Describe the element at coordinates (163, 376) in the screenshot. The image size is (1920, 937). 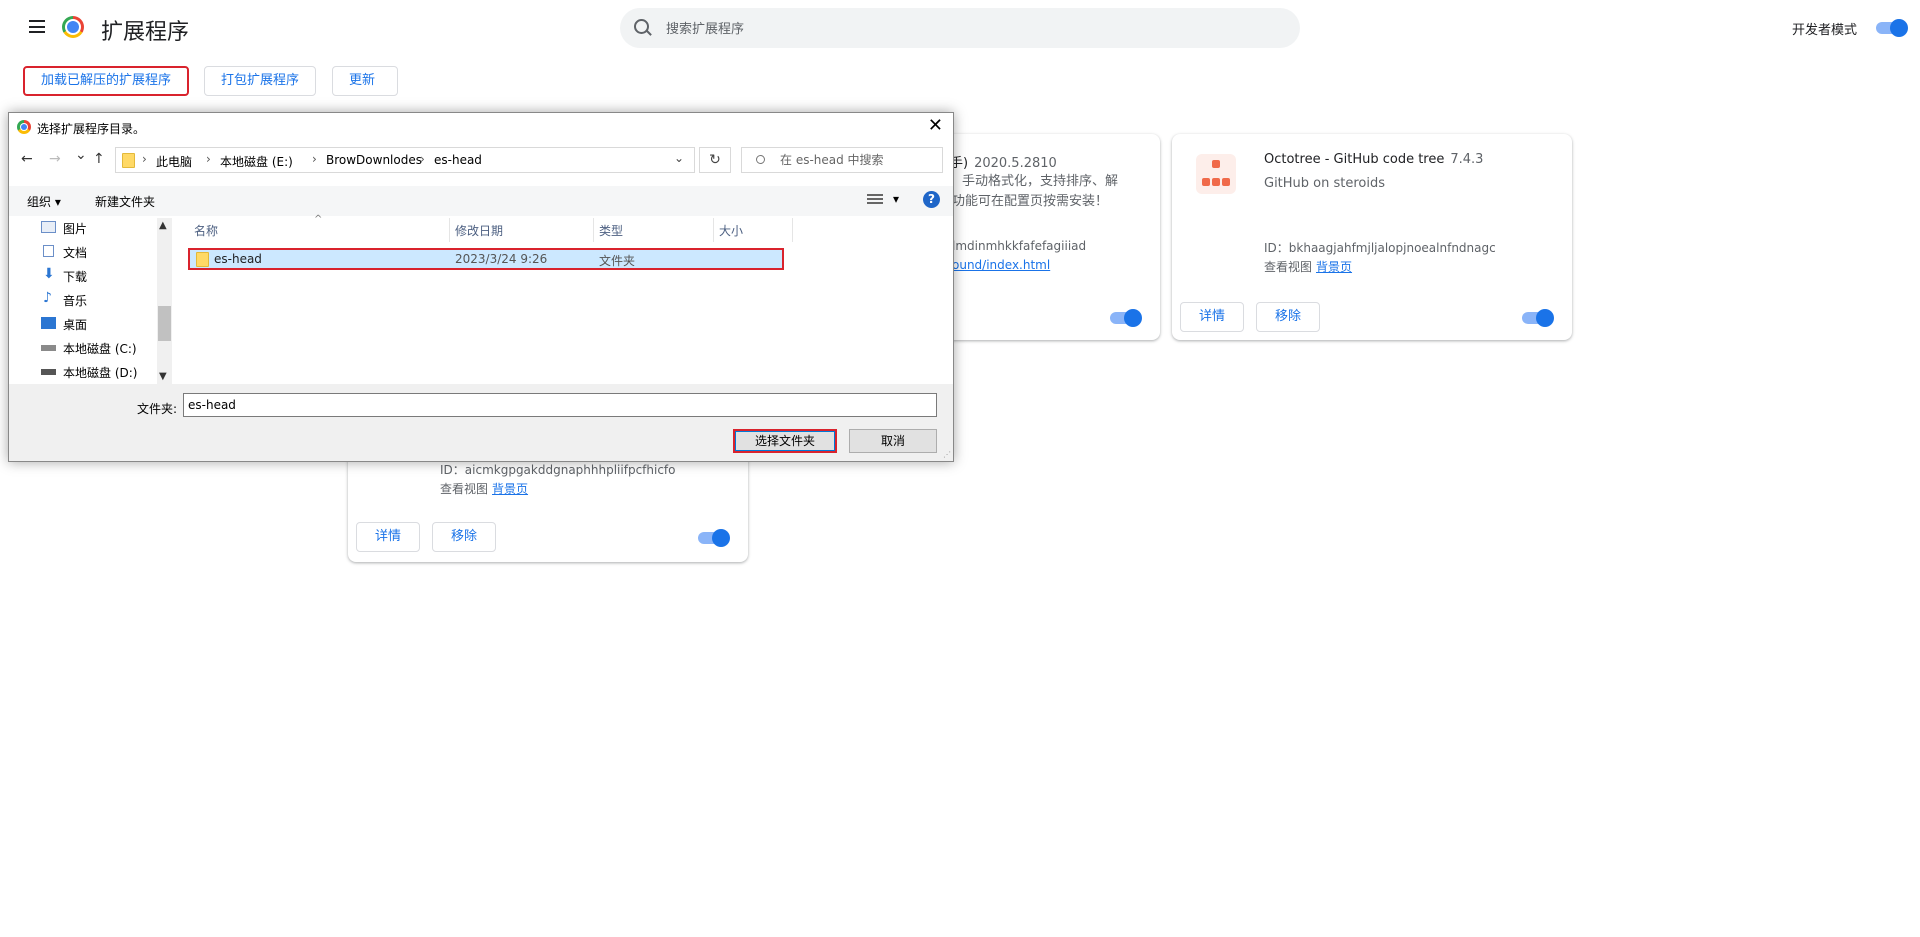
I see `scroll-down-icon: ▼` at that location.